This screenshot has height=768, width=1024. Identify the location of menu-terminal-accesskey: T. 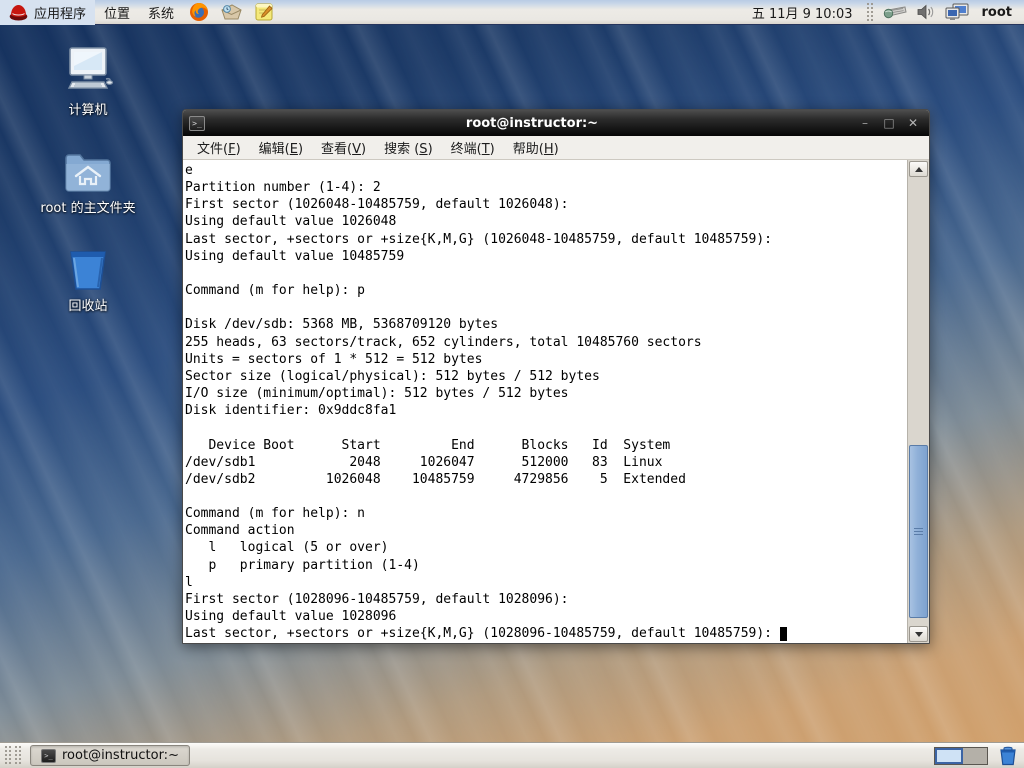
(485, 149).